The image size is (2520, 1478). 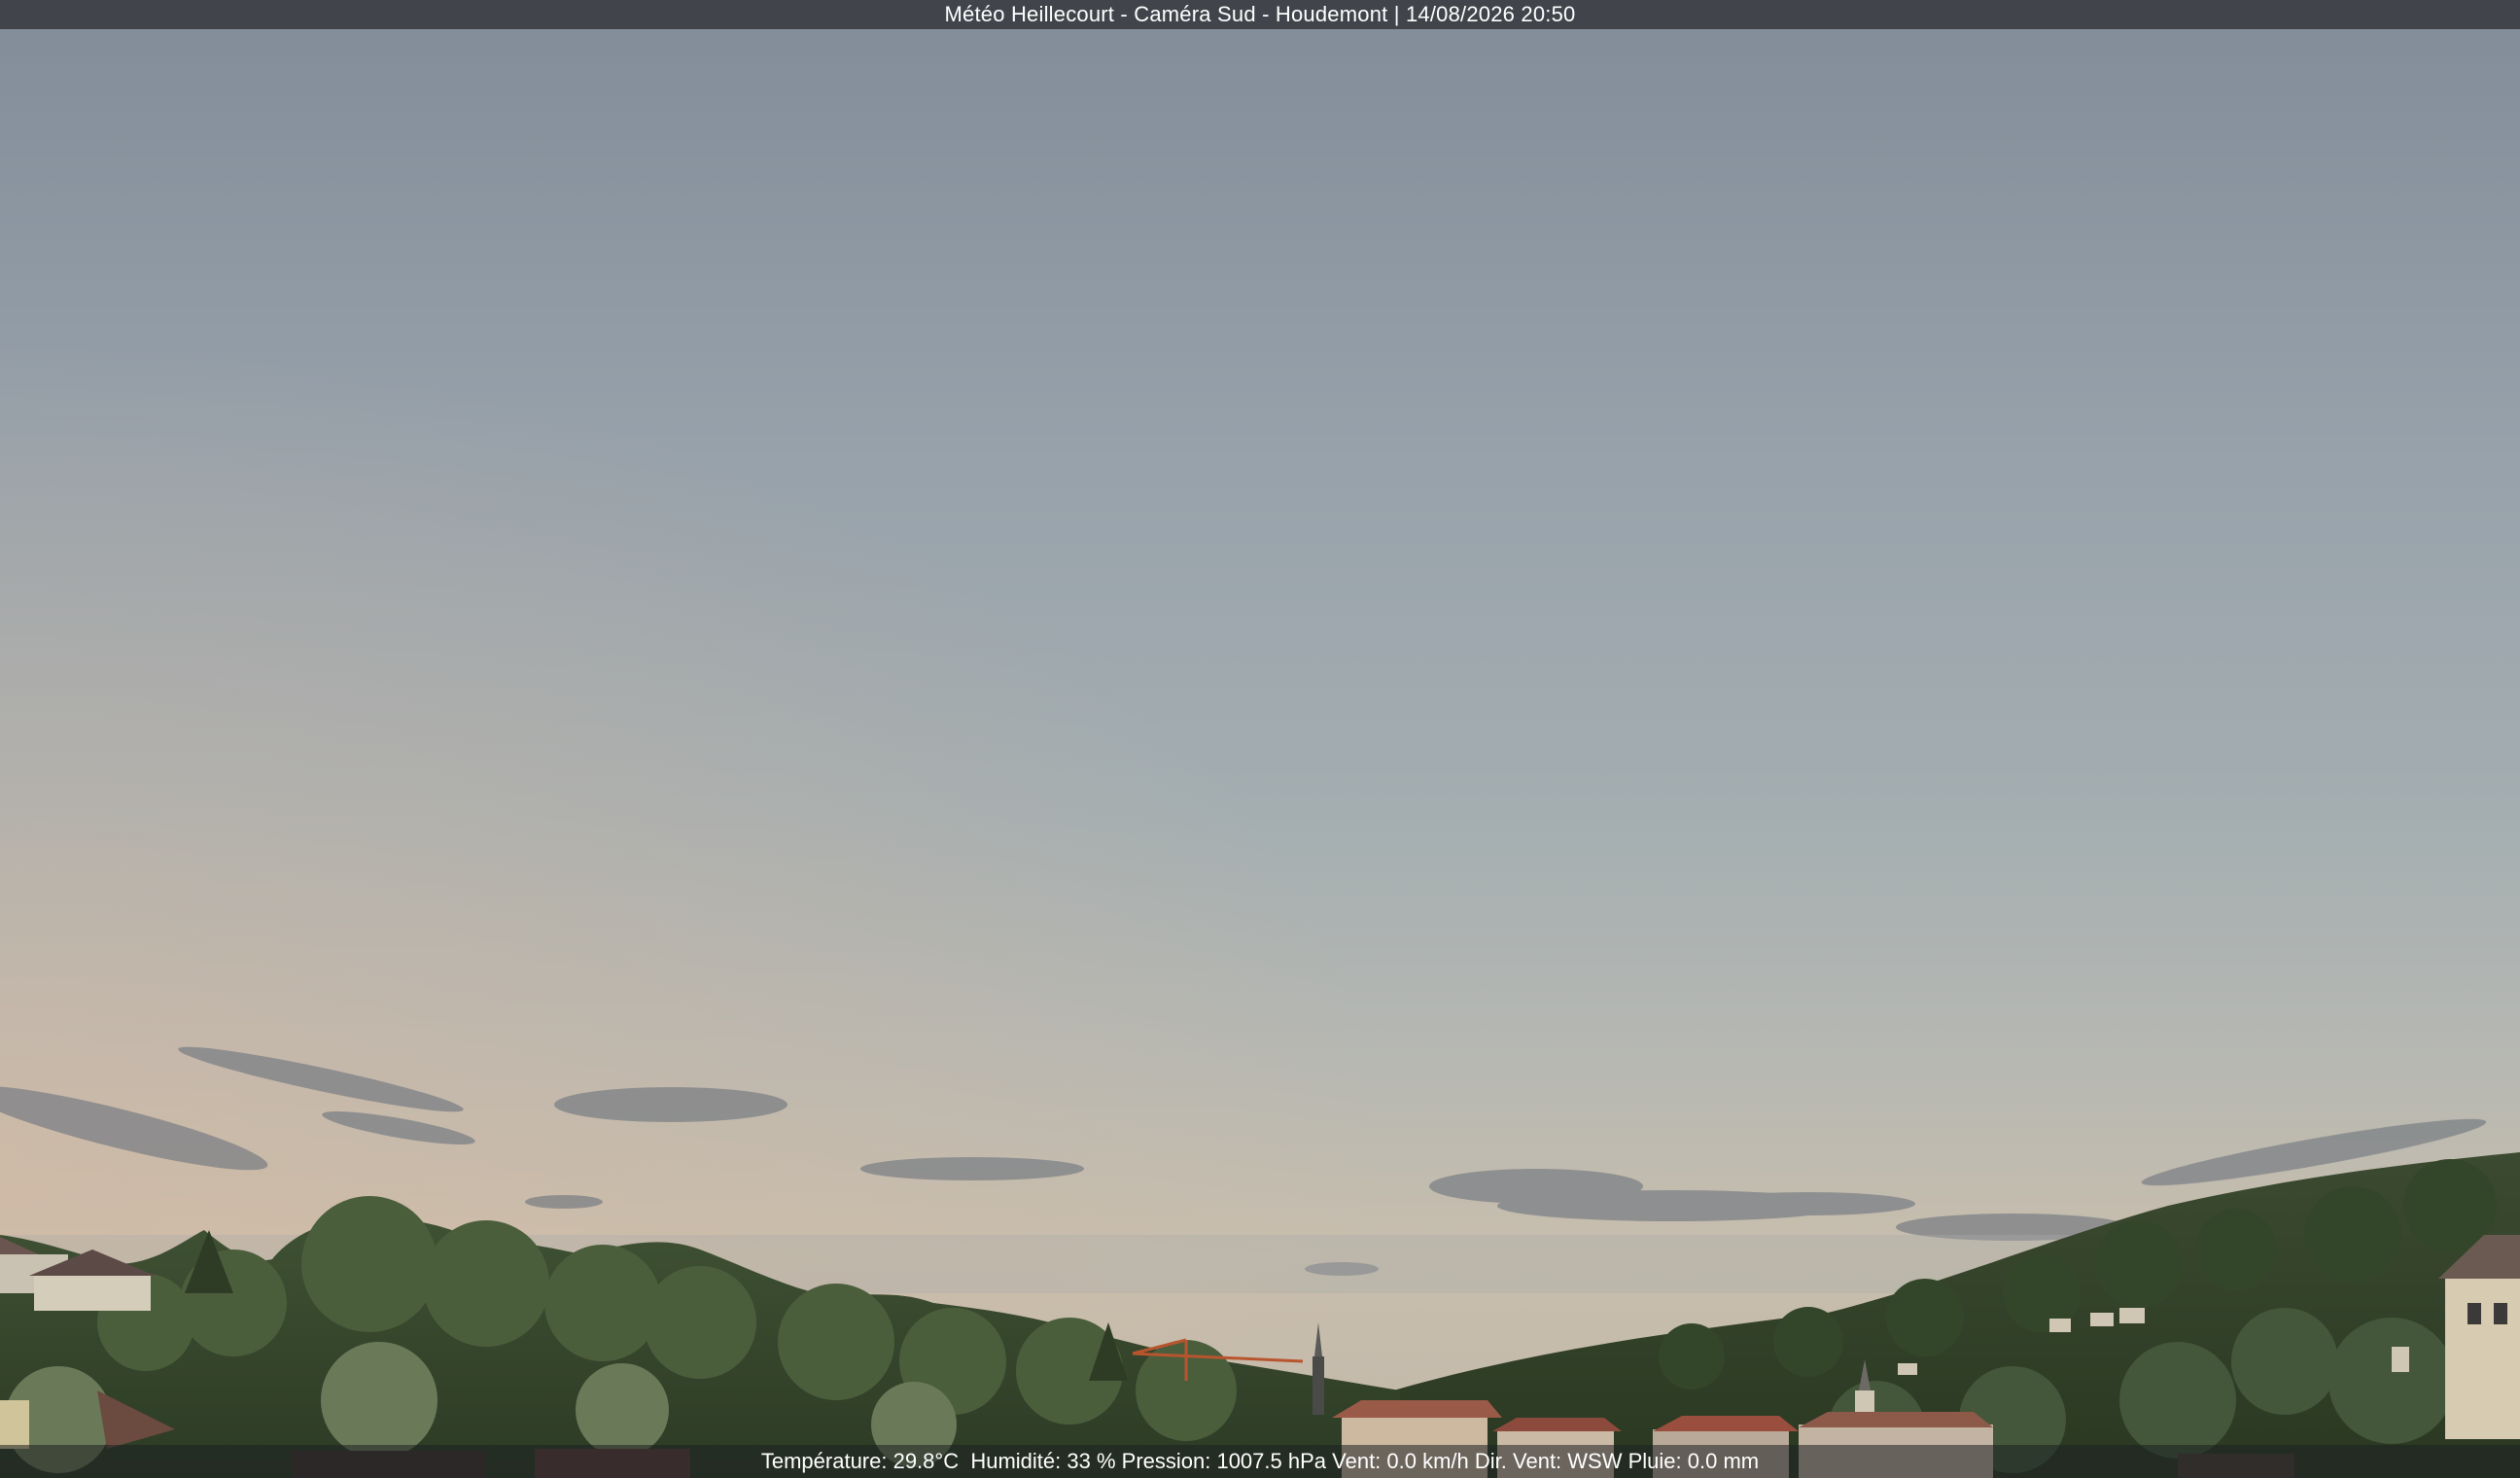 What do you see at coordinates (1224, 1461) in the screenshot?
I see `pressure-readout: Pression: 1007.5 hPa` at bounding box center [1224, 1461].